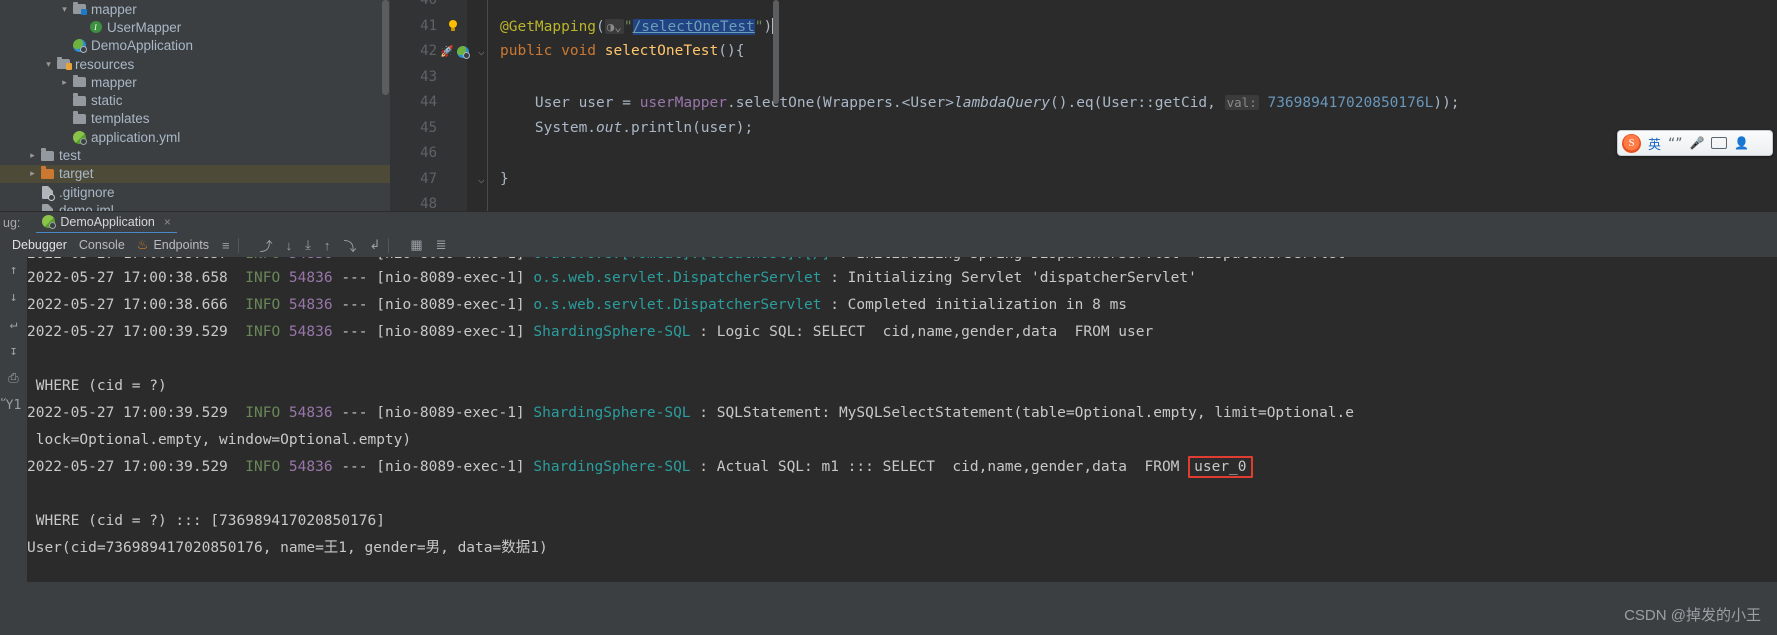 This screenshot has width=1777, height=635. Describe the element at coordinates (349, 245) in the screenshot. I see `drop-frame-icon: ⤵` at that location.